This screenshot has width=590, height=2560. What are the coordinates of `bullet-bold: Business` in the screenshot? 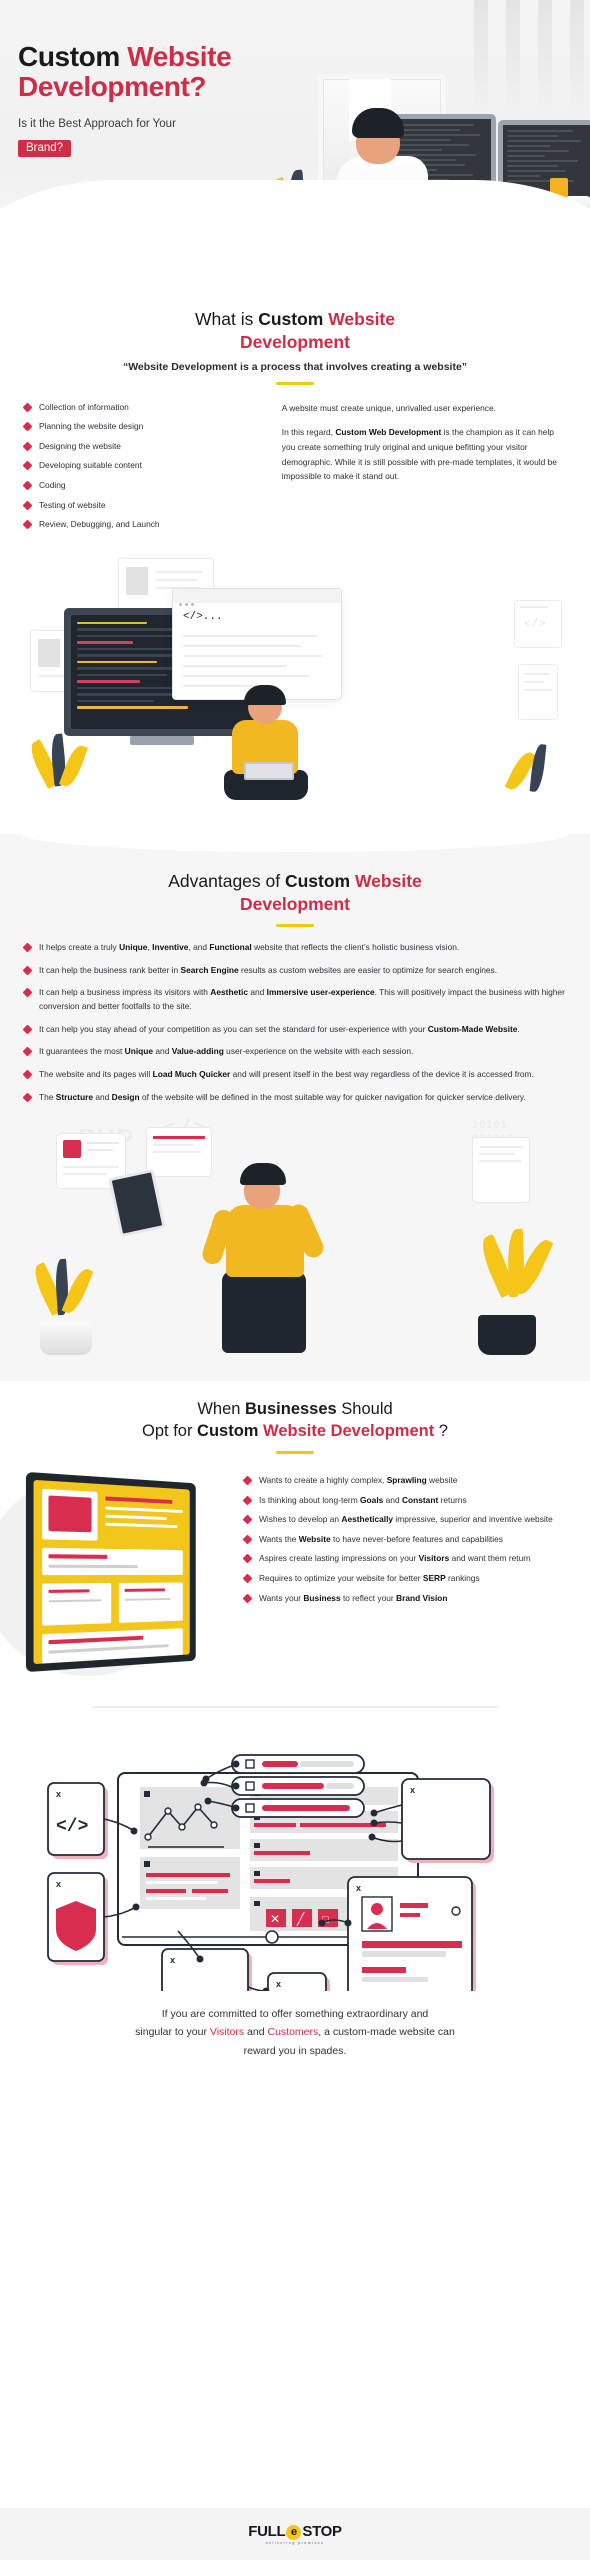 It's located at (322, 1597).